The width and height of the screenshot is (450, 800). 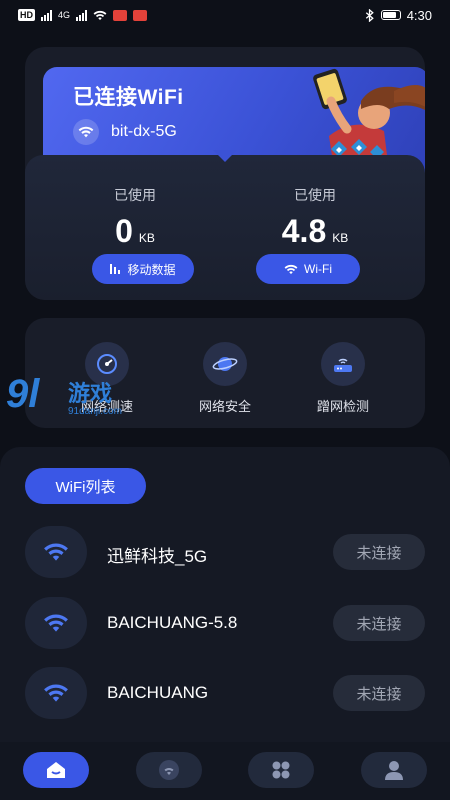 What do you see at coordinates (315, 195) in the screenshot?
I see `wifi-usage-label: 已使用` at bounding box center [315, 195].